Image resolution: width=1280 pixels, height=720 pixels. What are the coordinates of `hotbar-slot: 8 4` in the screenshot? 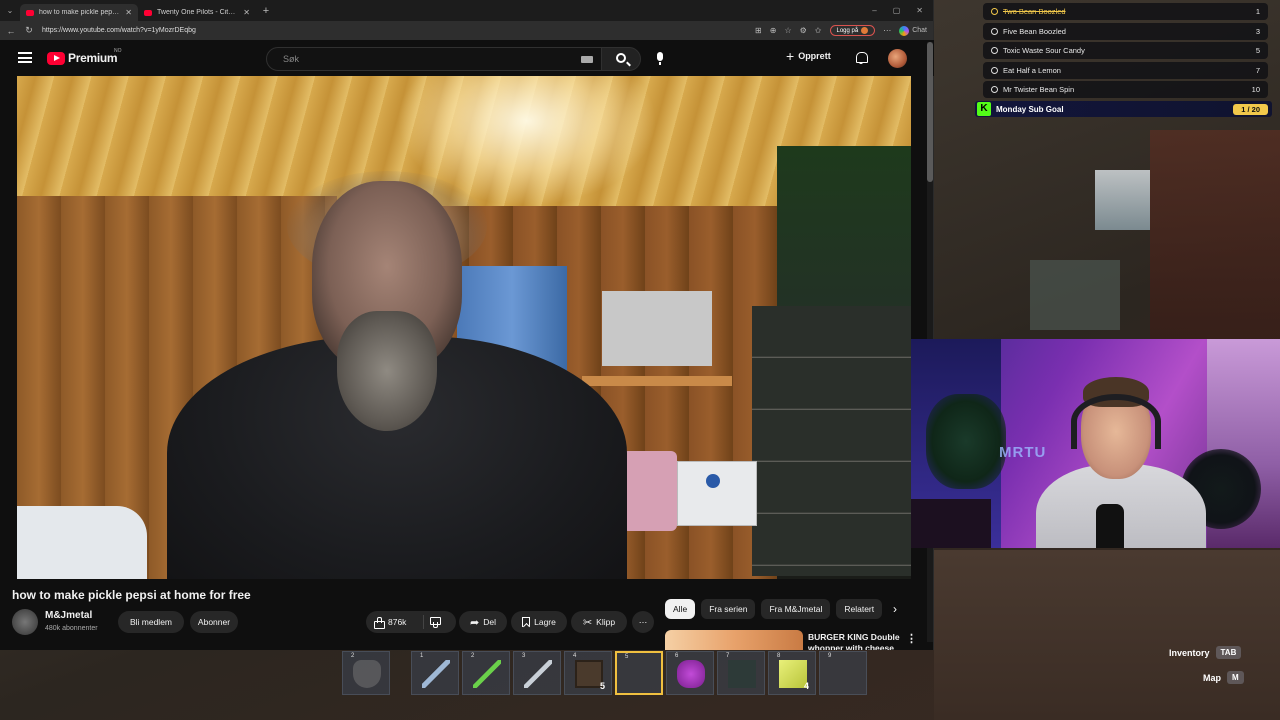 It's located at (792, 673).